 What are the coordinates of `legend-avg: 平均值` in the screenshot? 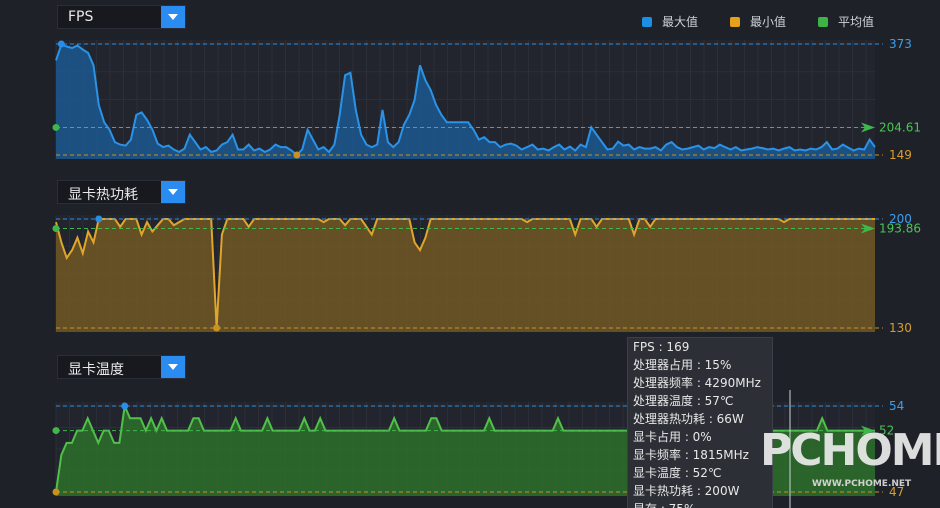 It's located at (846, 21).